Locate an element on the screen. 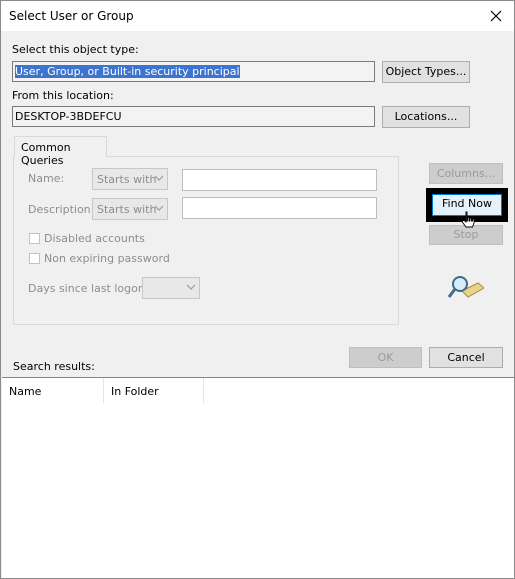  close-button is located at coordinates (496, 16).